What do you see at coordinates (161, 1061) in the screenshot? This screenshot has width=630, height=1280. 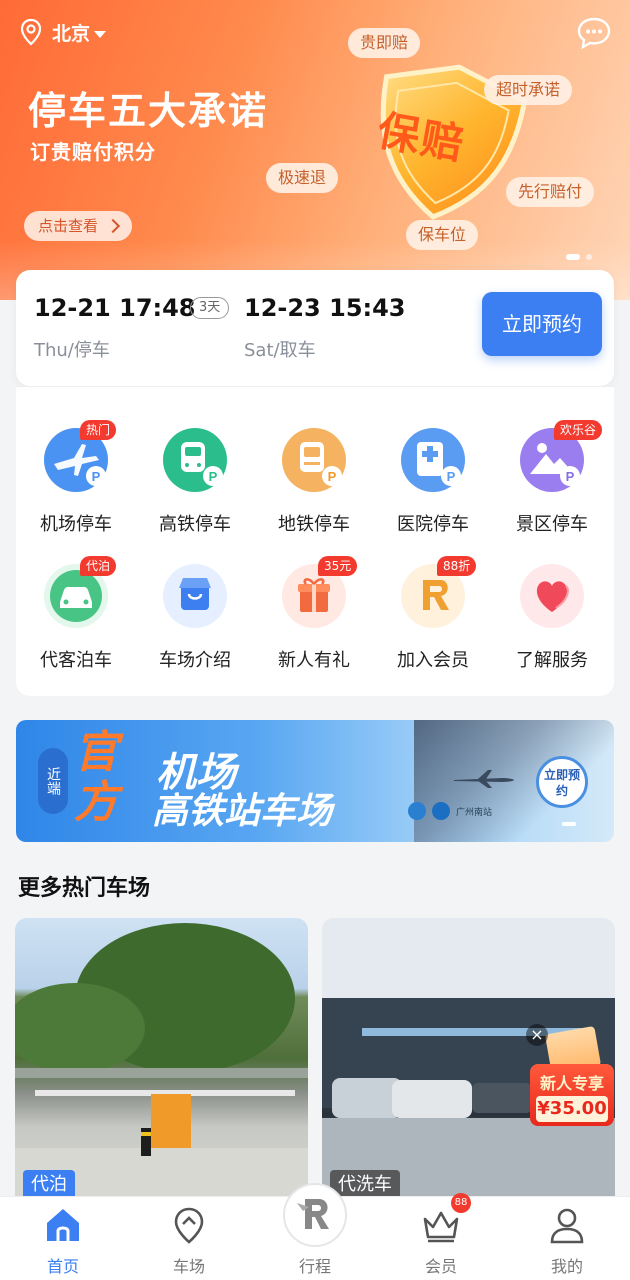 I see `parking-gate-image` at bounding box center [161, 1061].